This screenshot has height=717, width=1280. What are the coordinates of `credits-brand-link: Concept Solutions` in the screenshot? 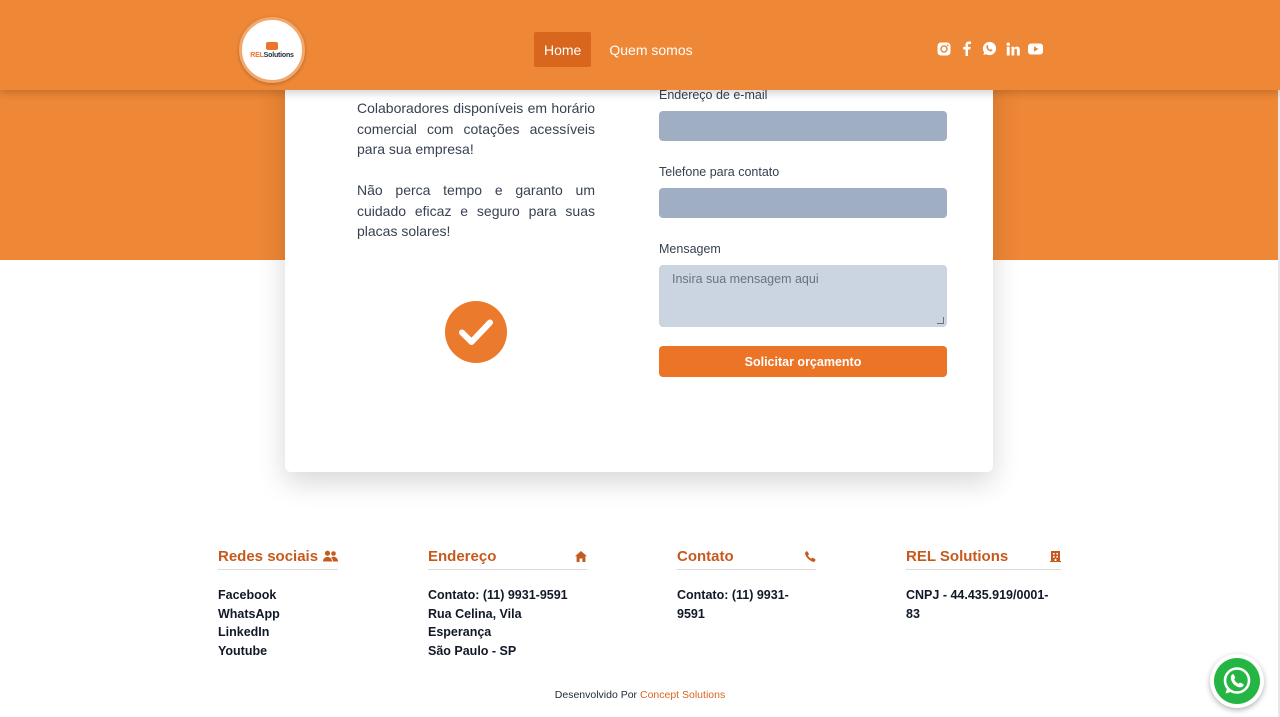 It's located at (682, 695).